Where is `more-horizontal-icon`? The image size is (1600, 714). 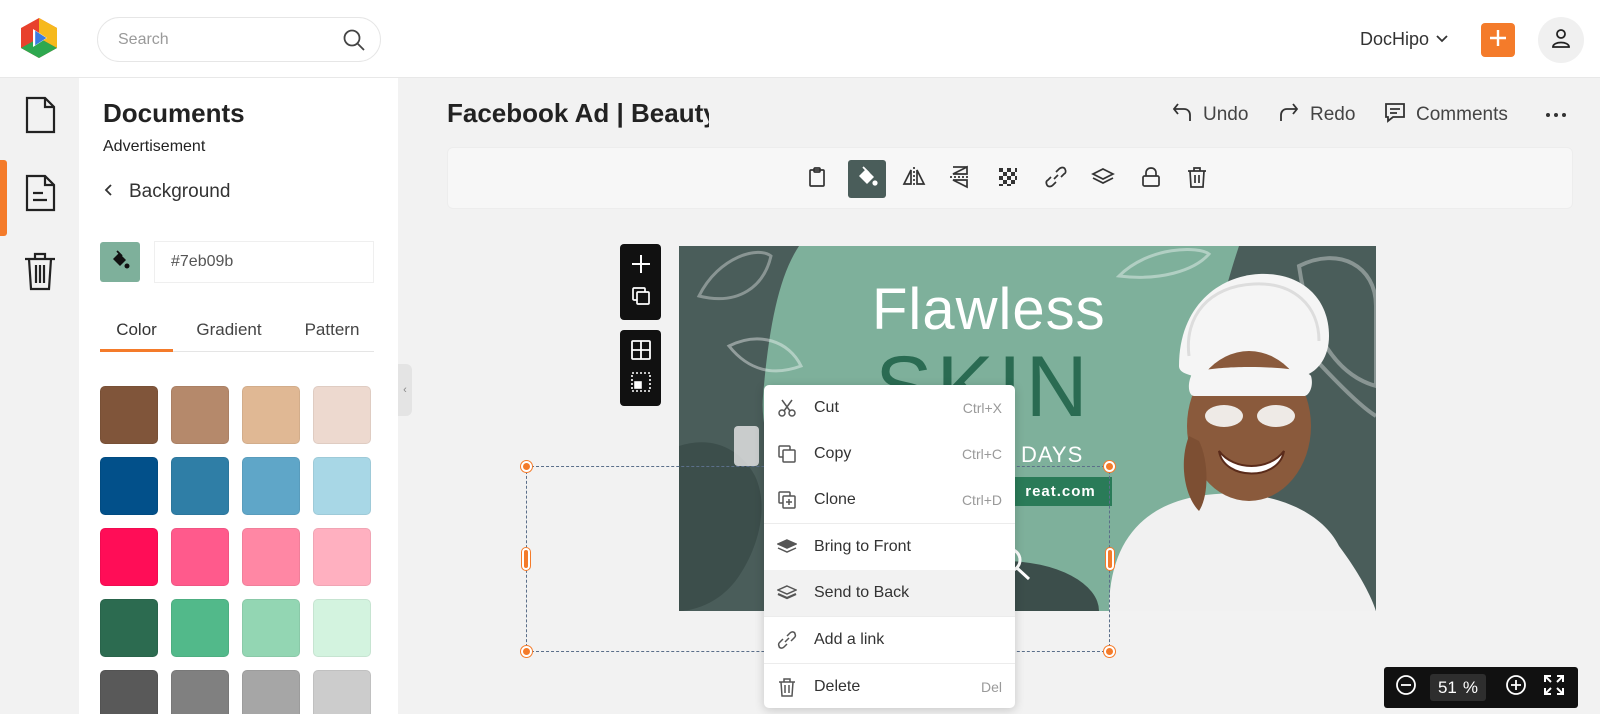 more-horizontal-icon is located at coordinates (1556, 114).